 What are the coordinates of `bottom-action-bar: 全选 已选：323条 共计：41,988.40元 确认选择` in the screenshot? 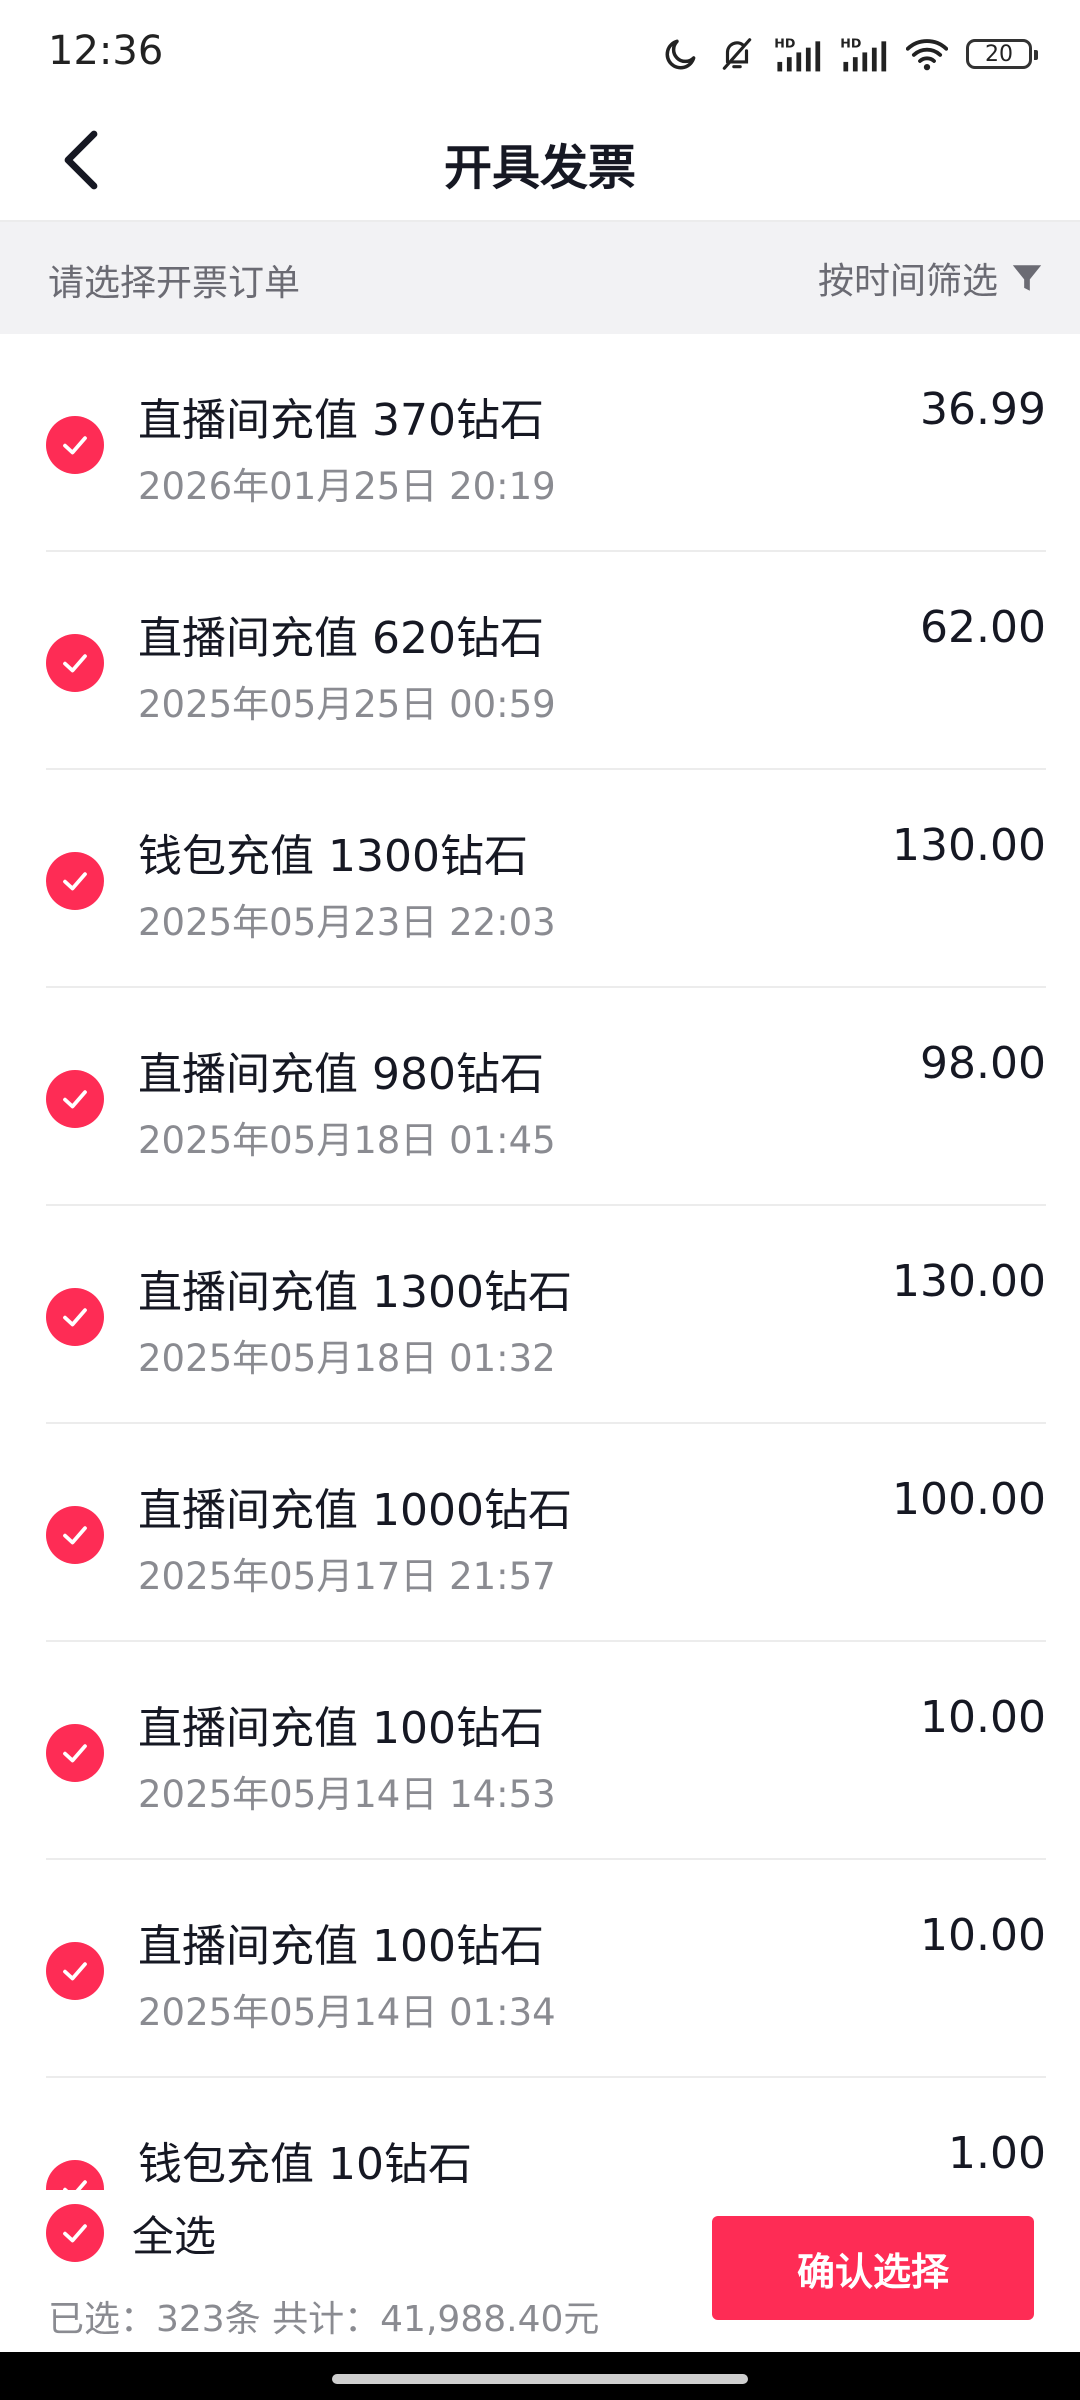 It's located at (540, 2271).